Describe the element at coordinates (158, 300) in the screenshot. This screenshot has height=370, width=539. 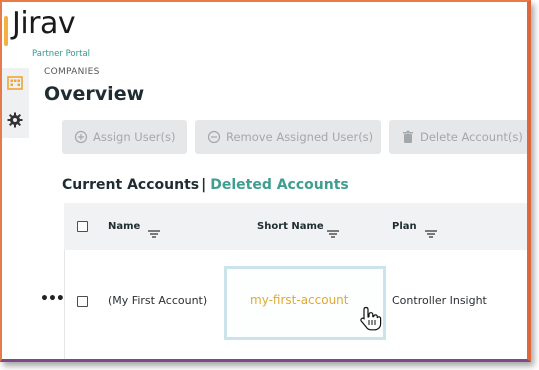
I see `account-name: (My First Account)` at that location.